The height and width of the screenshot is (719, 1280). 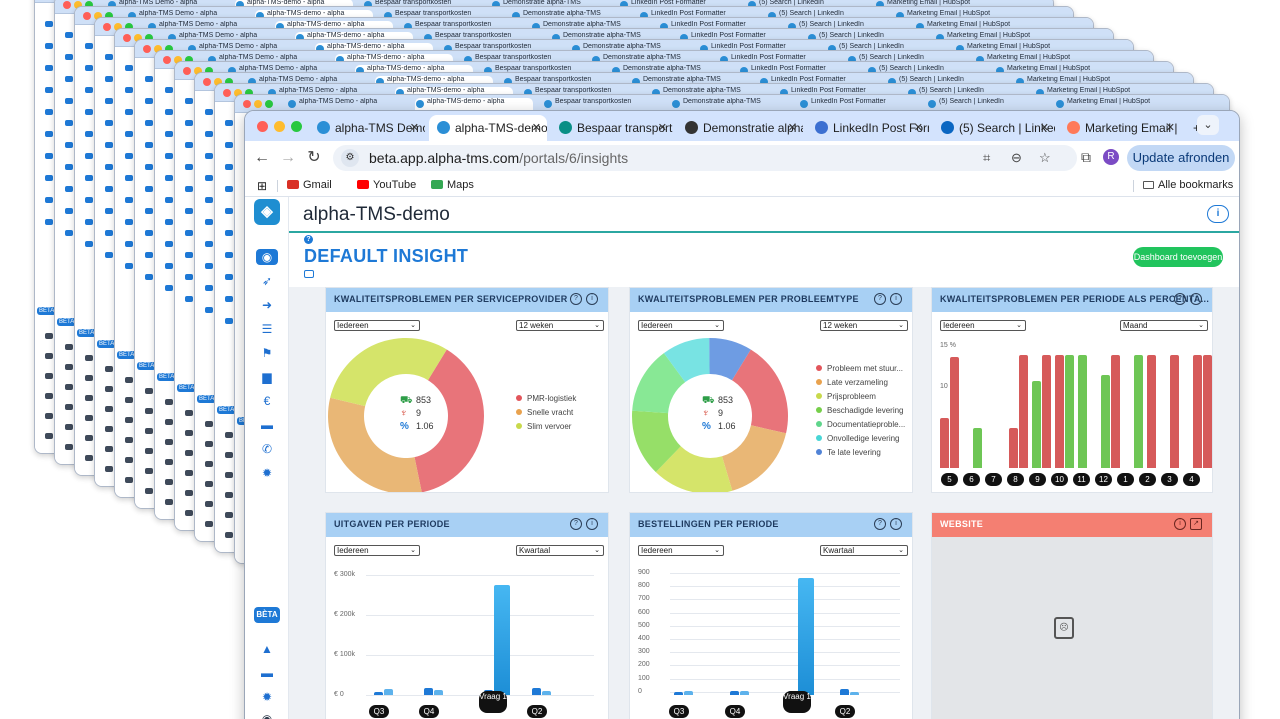 What do you see at coordinates (868, 128) in the screenshot?
I see `browser-tab: LinkedIn Post Formatter✕` at bounding box center [868, 128].